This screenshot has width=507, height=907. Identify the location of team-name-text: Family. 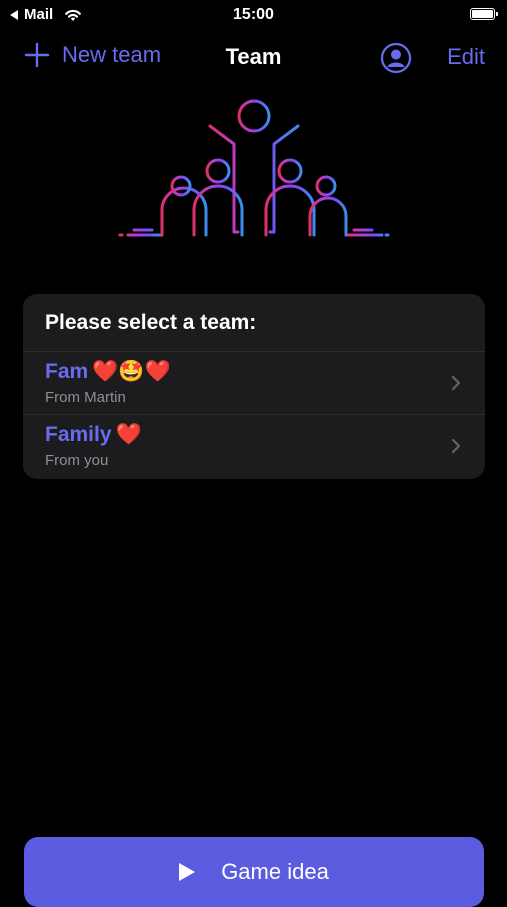
(78, 434).